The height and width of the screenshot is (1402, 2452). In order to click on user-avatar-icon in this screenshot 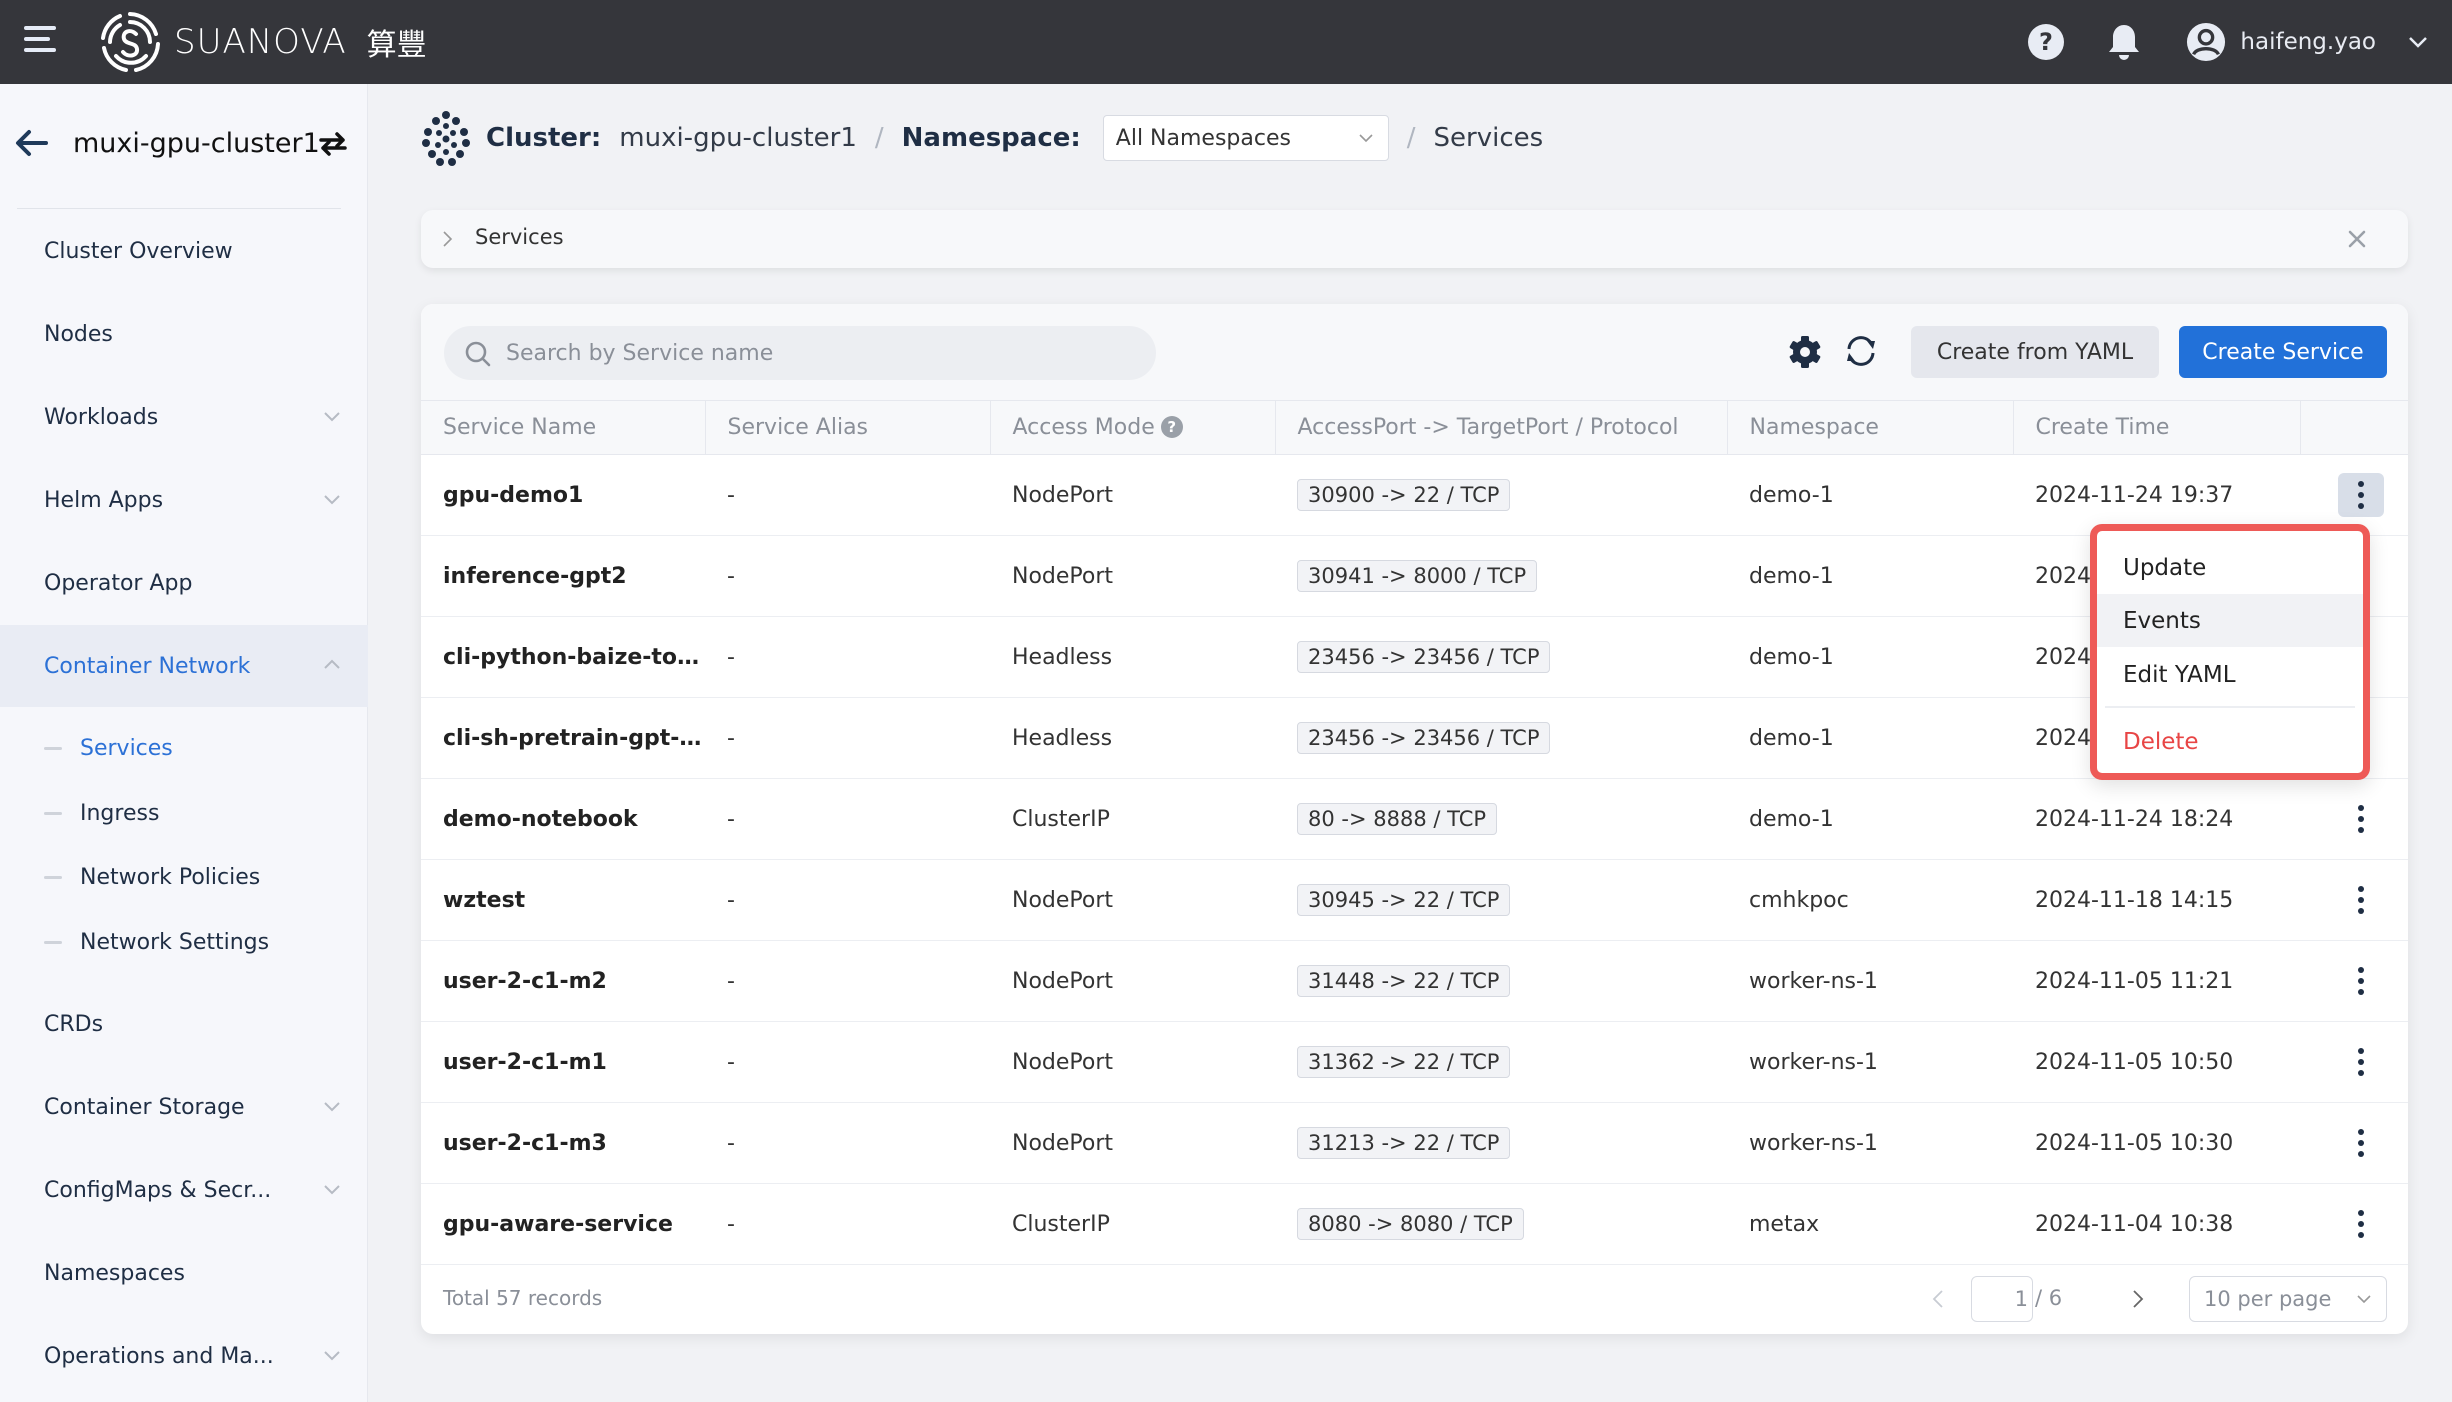, I will do `click(2206, 42)`.